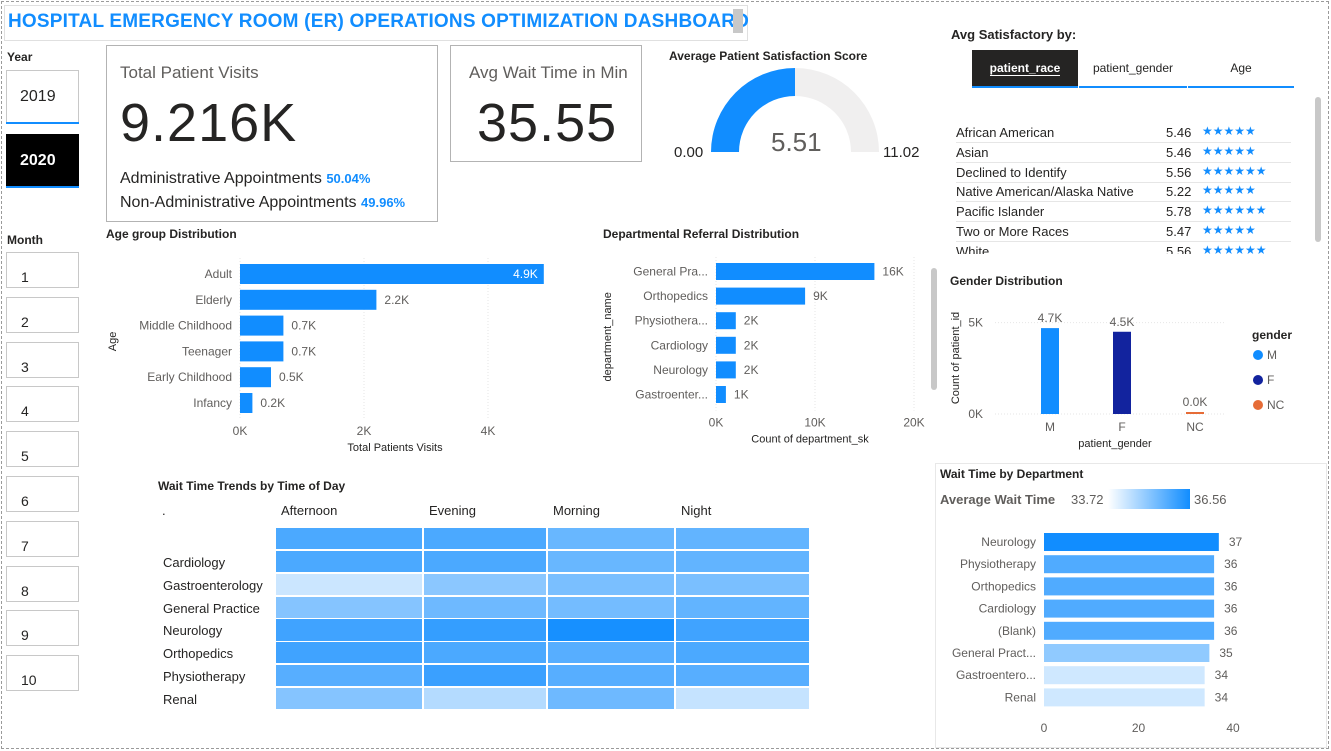  Describe the element at coordinates (547, 123) in the screenshot. I see `avg-wait-value: 35.55` at that location.